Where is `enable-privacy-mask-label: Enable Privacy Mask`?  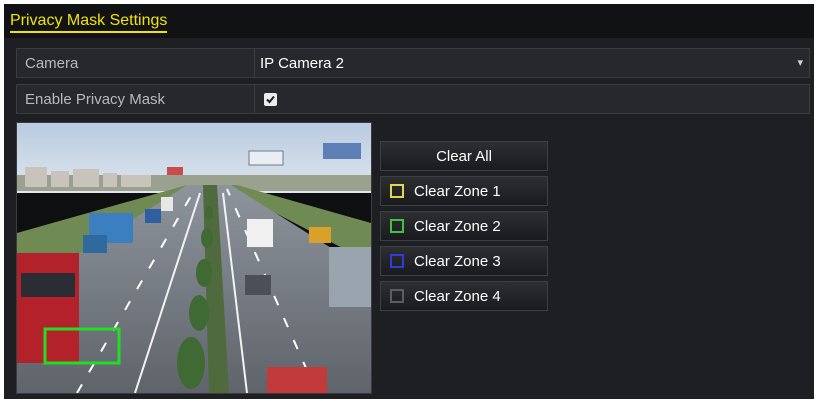
enable-privacy-mask-label: Enable Privacy Mask is located at coordinates (95, 99).